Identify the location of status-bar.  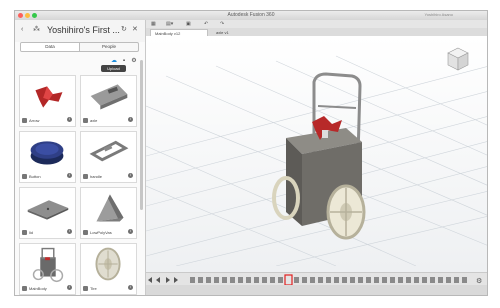
(316, 290).